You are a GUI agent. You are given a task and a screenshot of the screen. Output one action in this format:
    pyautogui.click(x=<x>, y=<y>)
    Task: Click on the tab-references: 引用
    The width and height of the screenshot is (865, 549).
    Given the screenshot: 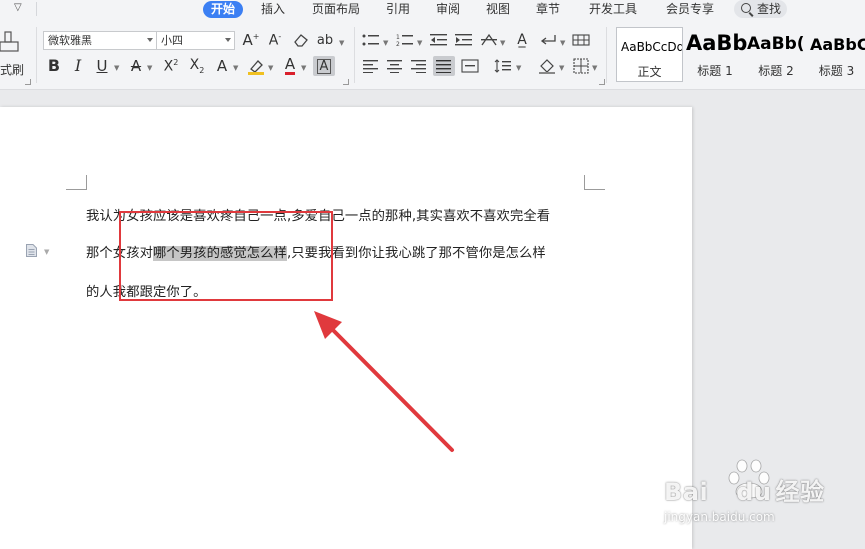 What is the action you would take?
    pyautogui.click(x=398, y=9)
    